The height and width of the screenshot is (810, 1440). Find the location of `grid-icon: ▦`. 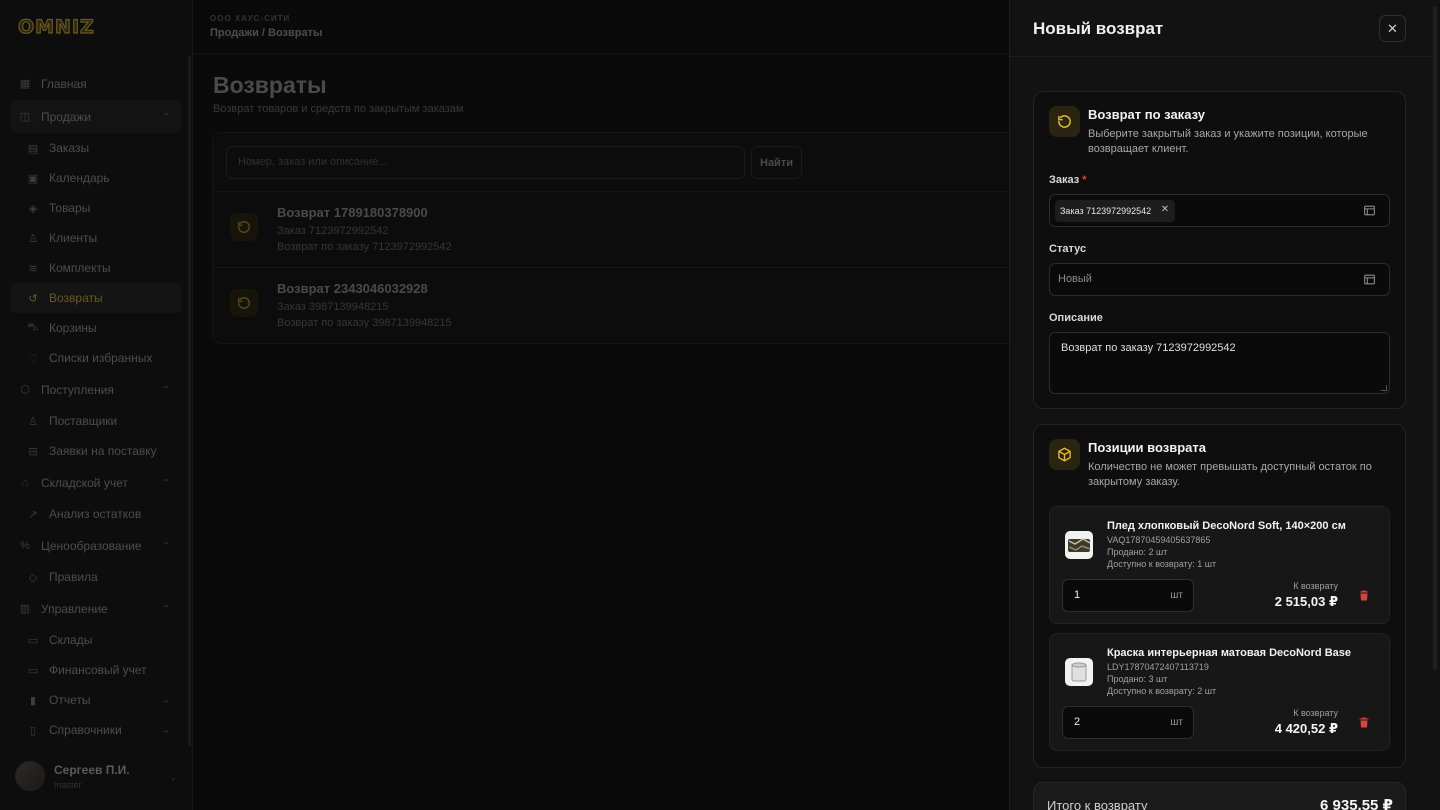

grid-icon: ▦ is located at coordinates (25, 84).